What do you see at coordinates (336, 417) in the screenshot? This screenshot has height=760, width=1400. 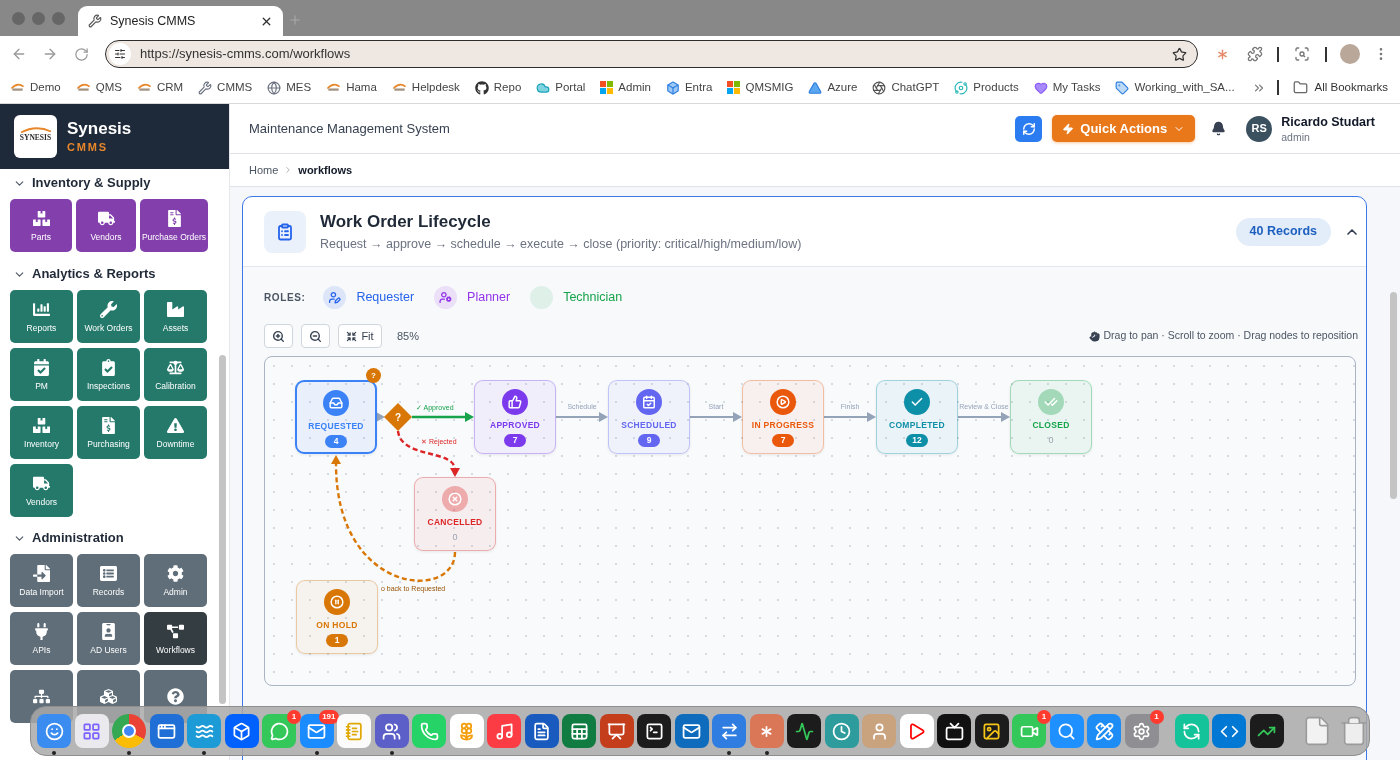 I see `status-node: REQUESTED 4` at bounding box center [336, 417].